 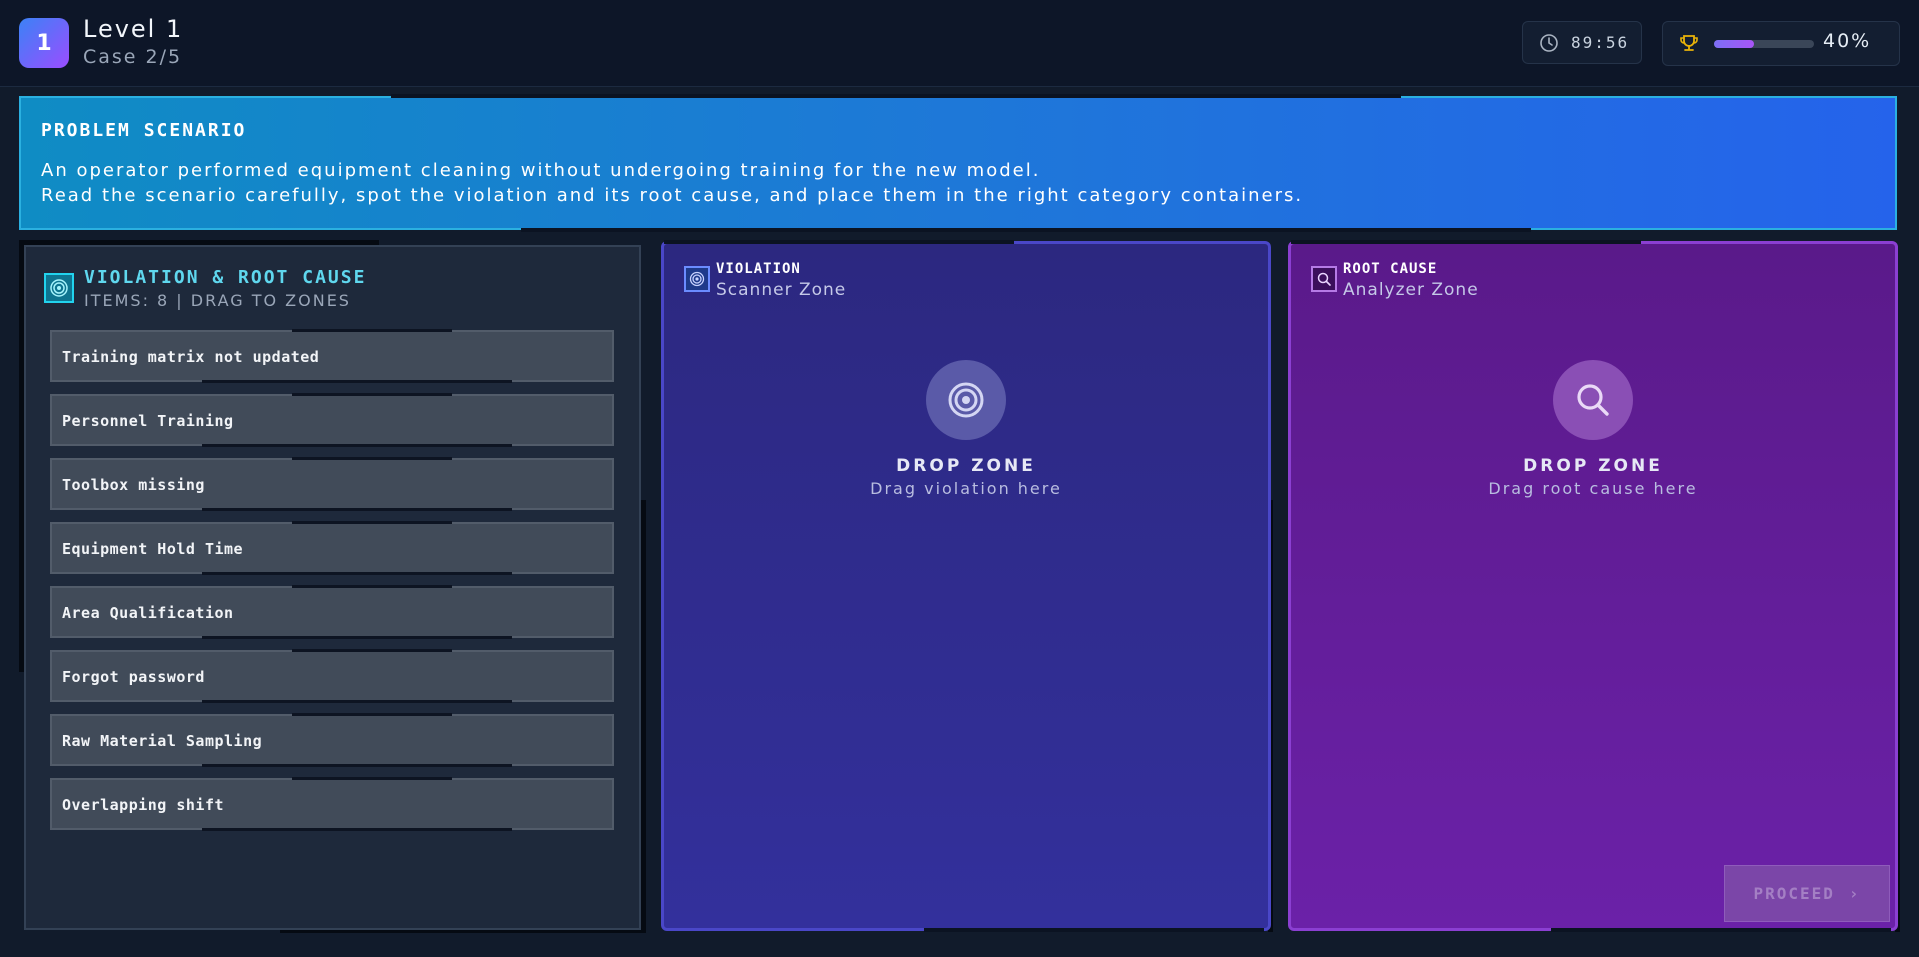 What do you see at coordinates (1549, 42) in the screenshot?
I see `clock-icon` at bounding box center [1549, 42].